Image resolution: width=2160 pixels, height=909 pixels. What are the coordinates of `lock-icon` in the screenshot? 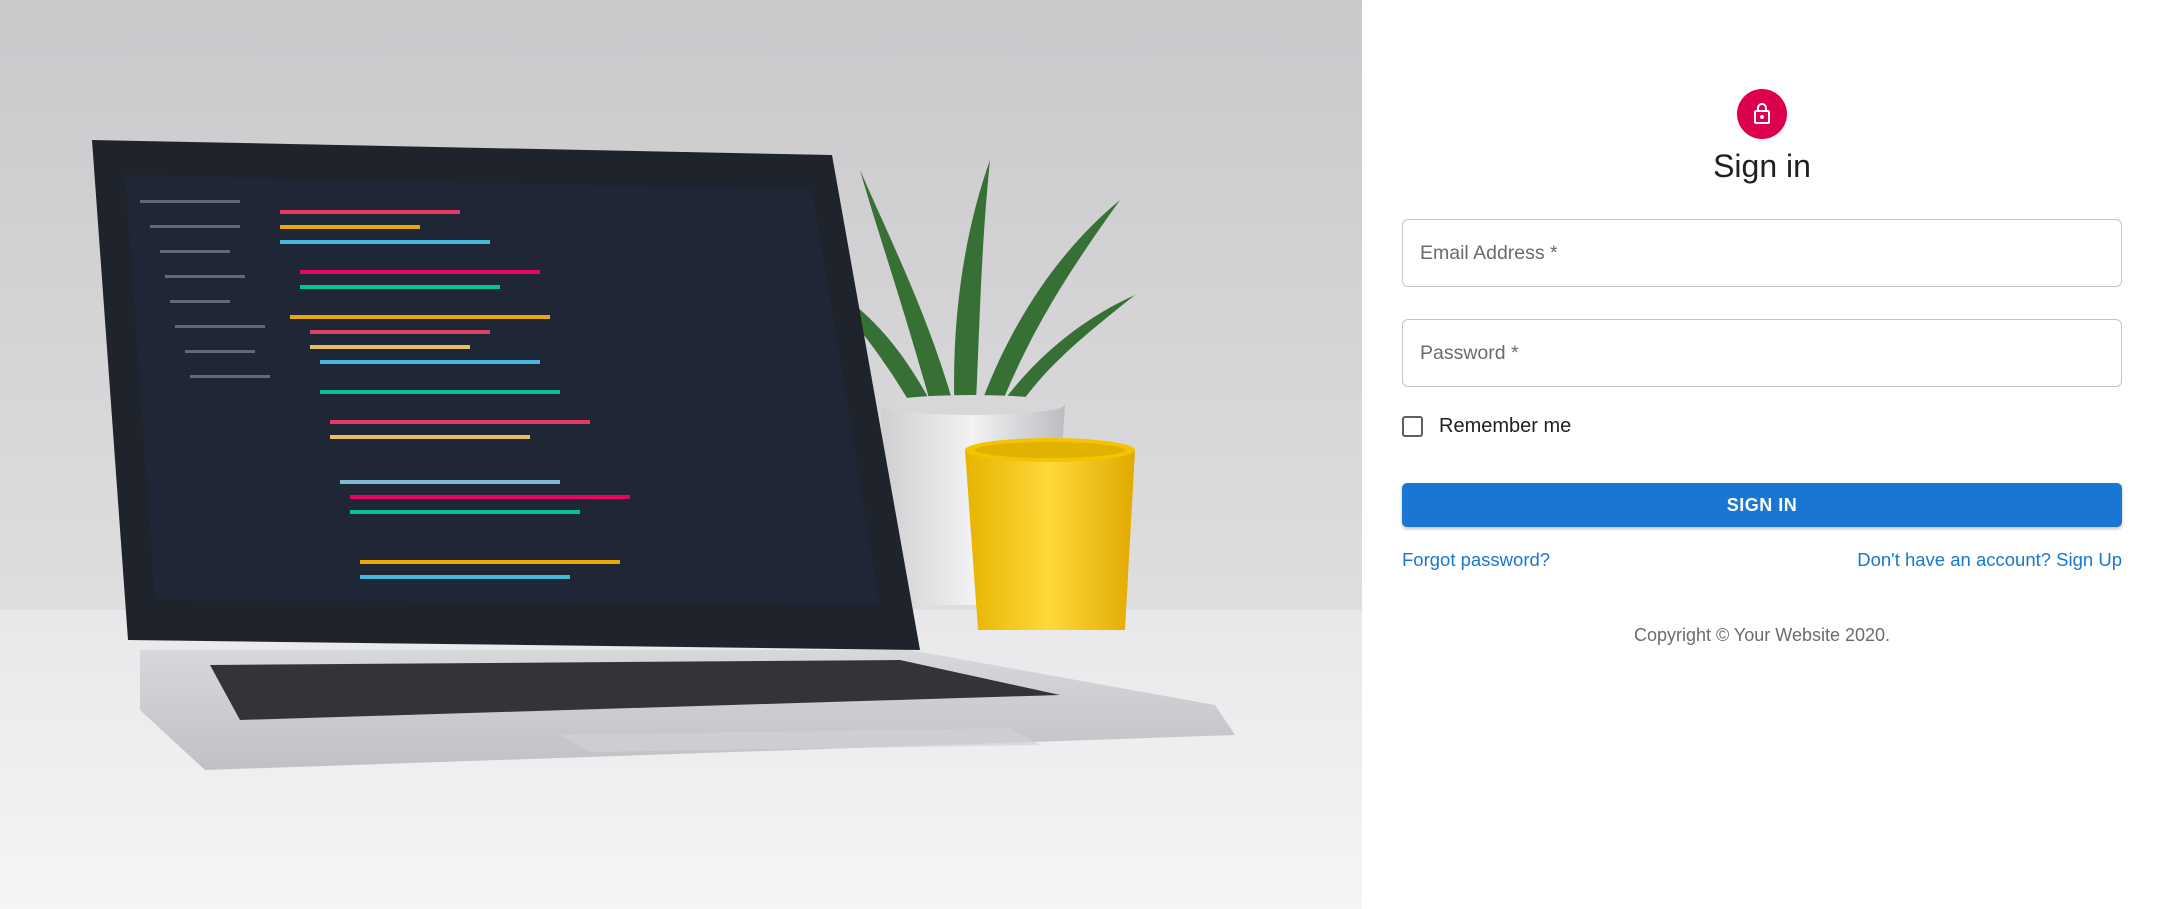 It's located at (1762, 113).